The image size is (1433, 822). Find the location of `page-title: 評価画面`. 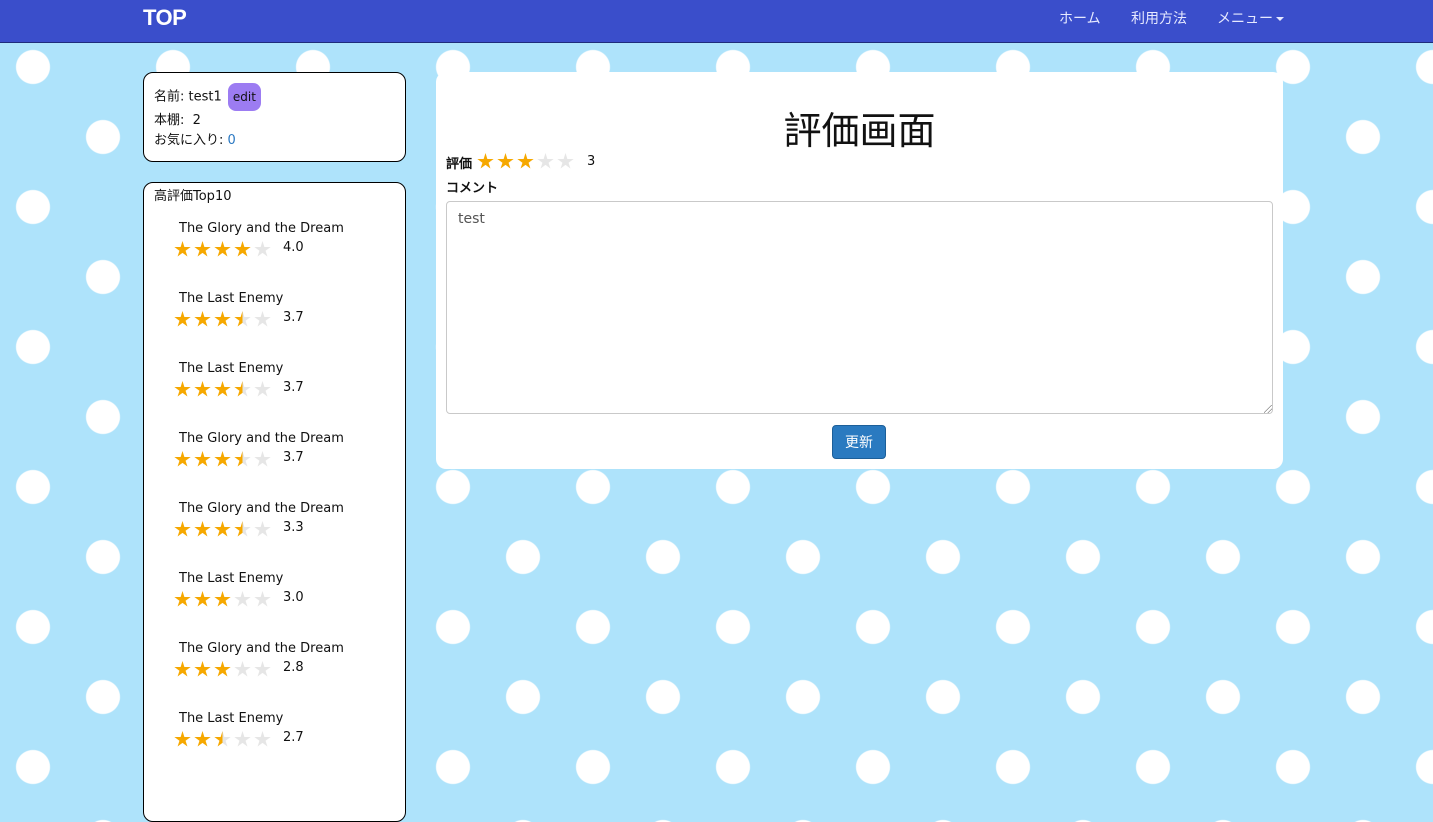

page-title: 評価画面 is located at coordinates (859, 131).